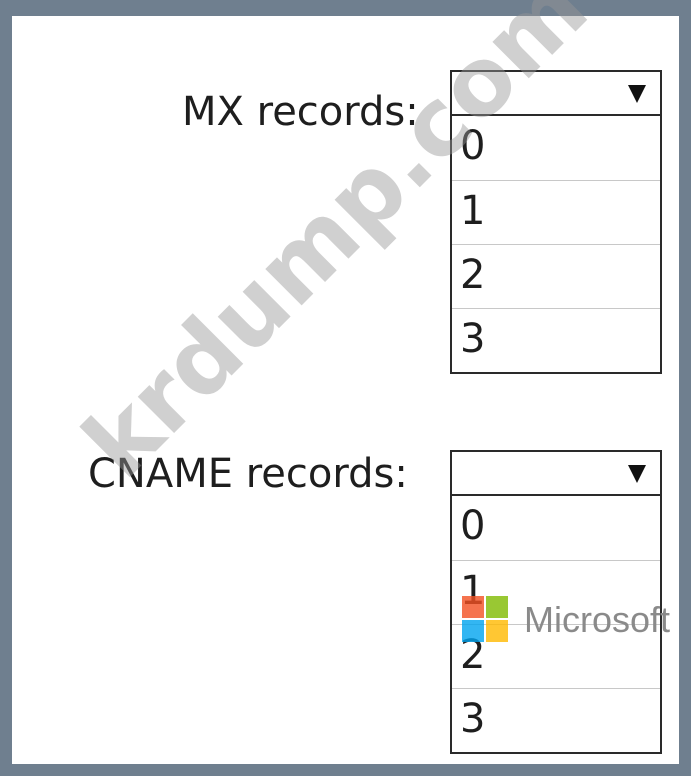 This screenshot has height=776, width=691. I want to click on mx-option-2: 2, so click(556, 276).